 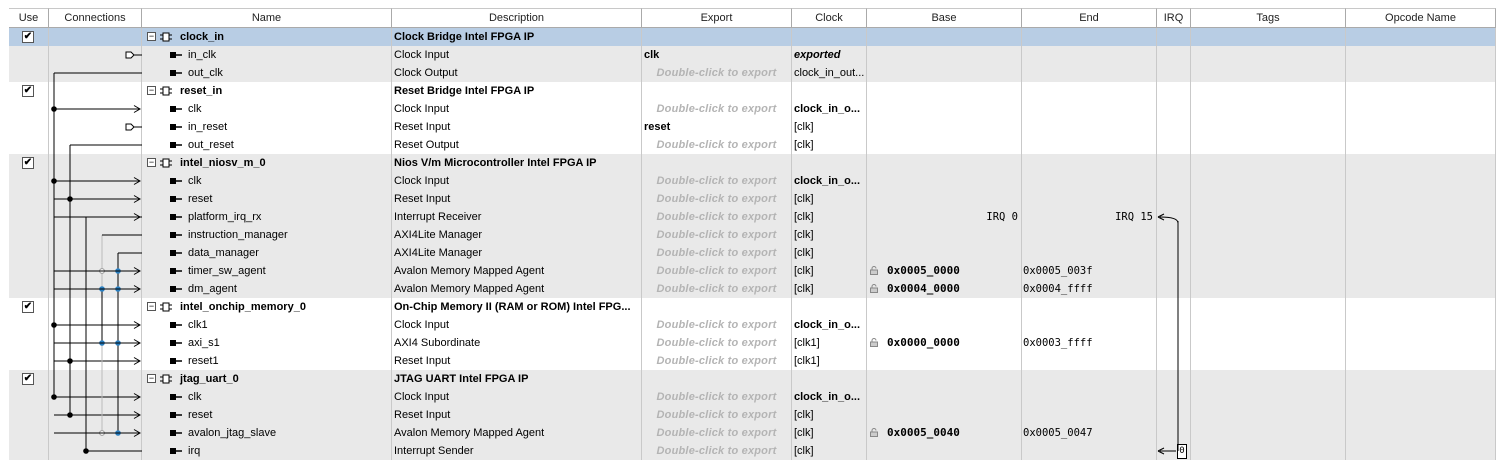 I want to click on end-address: 0x0003_ffff, so click(x=1058, y=343).